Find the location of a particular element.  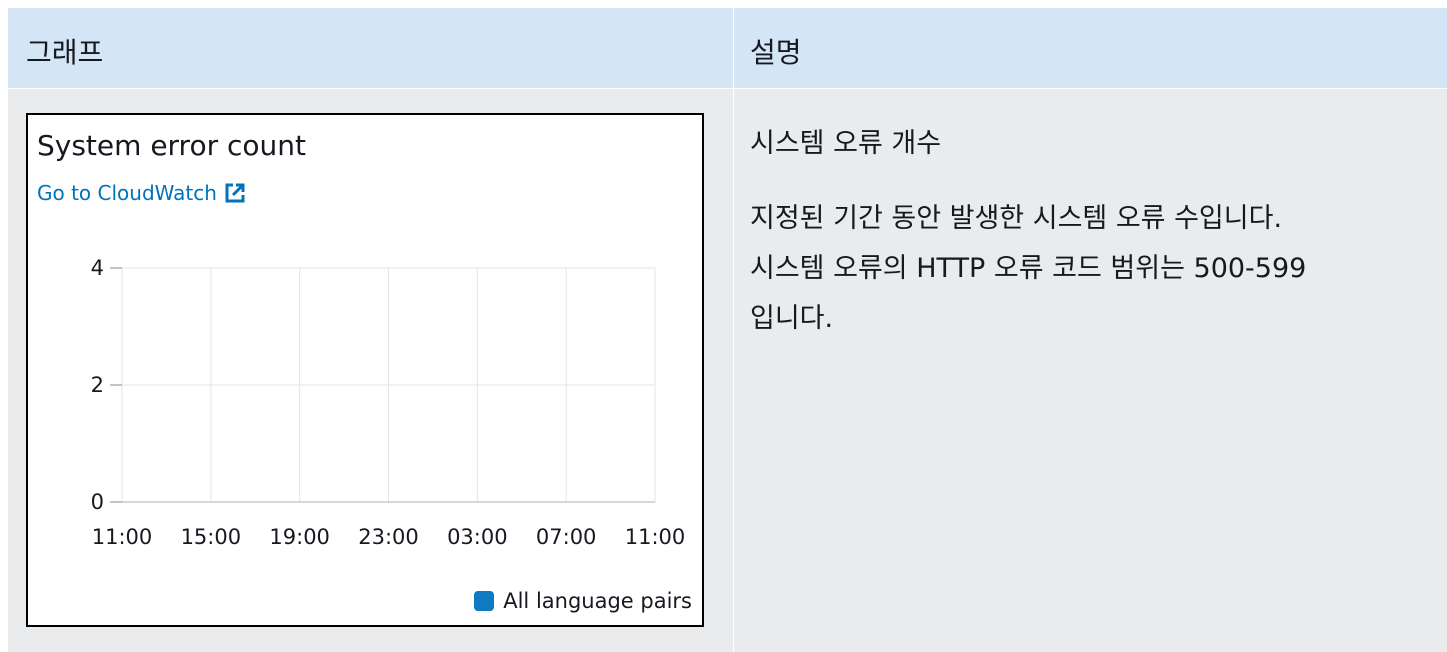

x-tick-label: 03:00 is located at coordinates (477, 537).